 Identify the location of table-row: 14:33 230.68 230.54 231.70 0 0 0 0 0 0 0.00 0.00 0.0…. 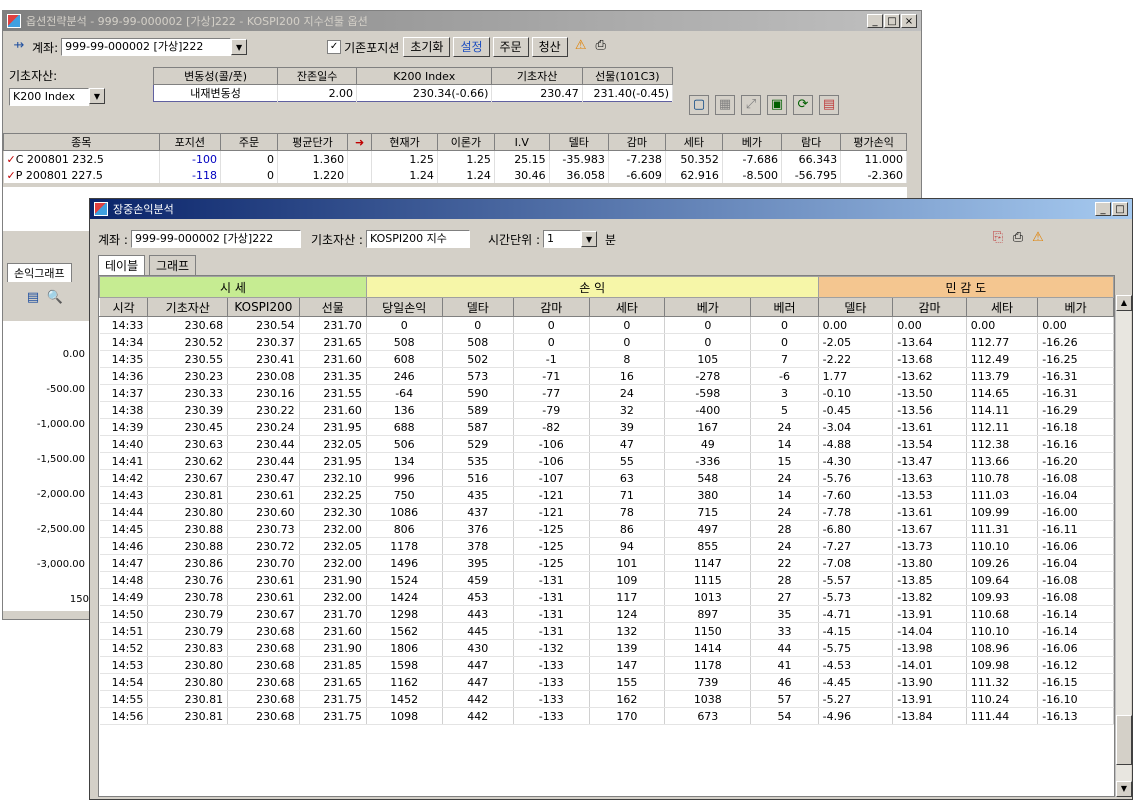
(606, 325).